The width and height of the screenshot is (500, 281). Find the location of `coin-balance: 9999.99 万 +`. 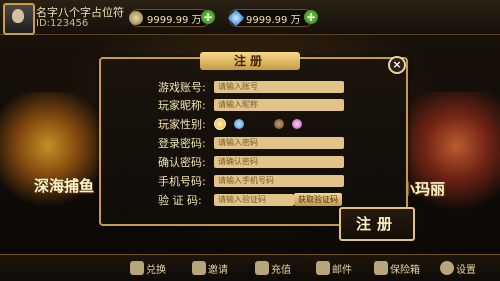

coin-balance: 9999.99 万 + is located at coordinates (172, 18).